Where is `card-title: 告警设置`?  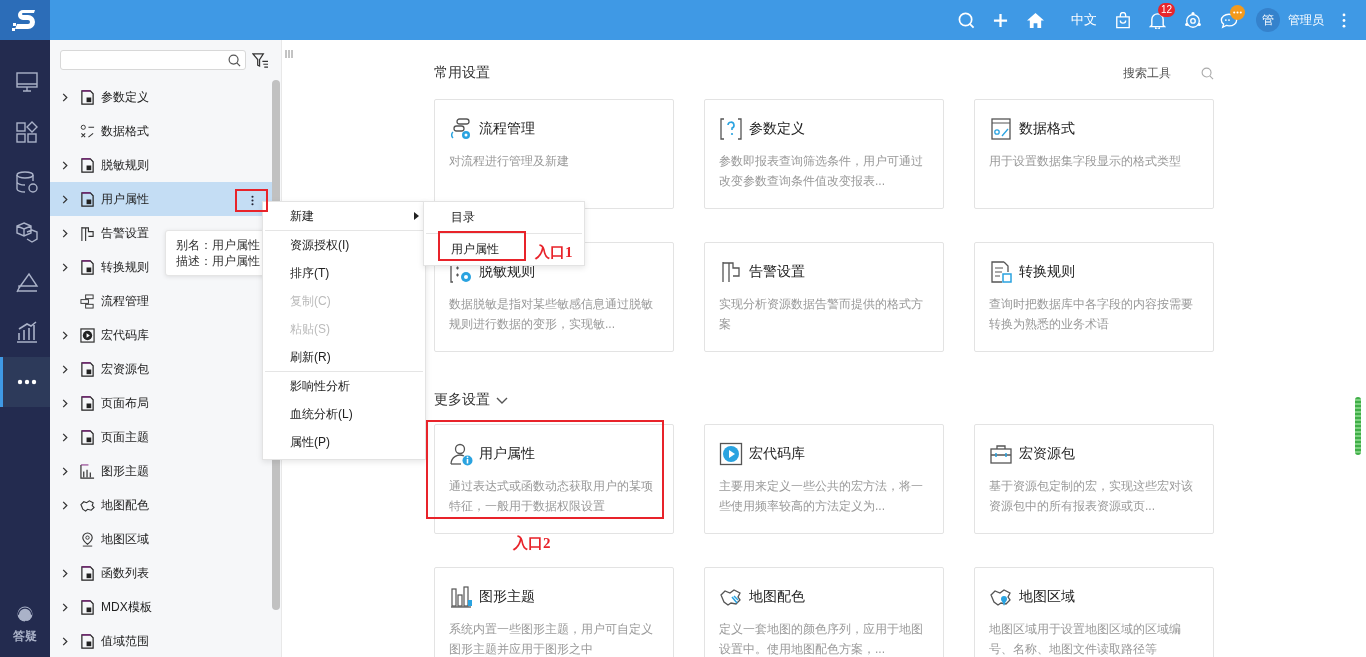 card-title: 告警设置 is located at coordinates (777, 272).